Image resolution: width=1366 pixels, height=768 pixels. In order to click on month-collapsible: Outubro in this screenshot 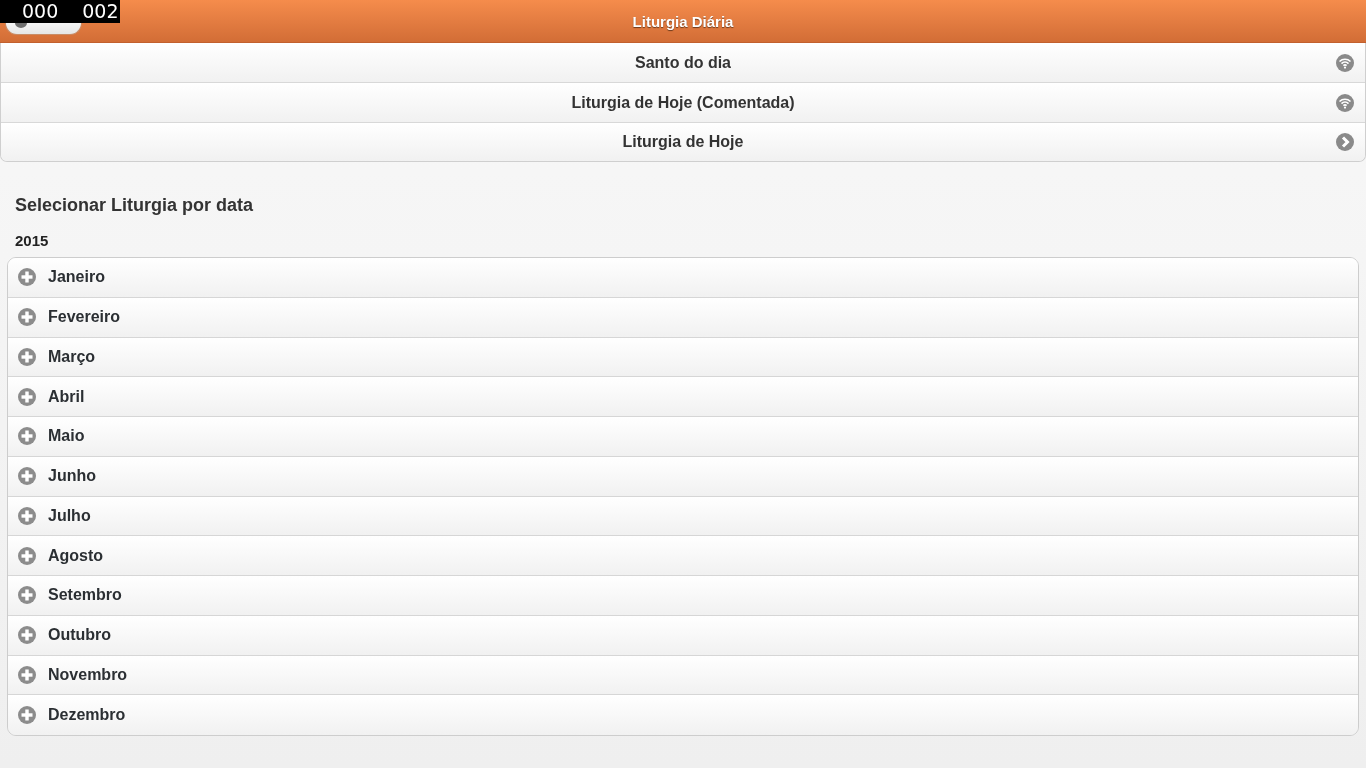, I will do `click(683, 635)`.